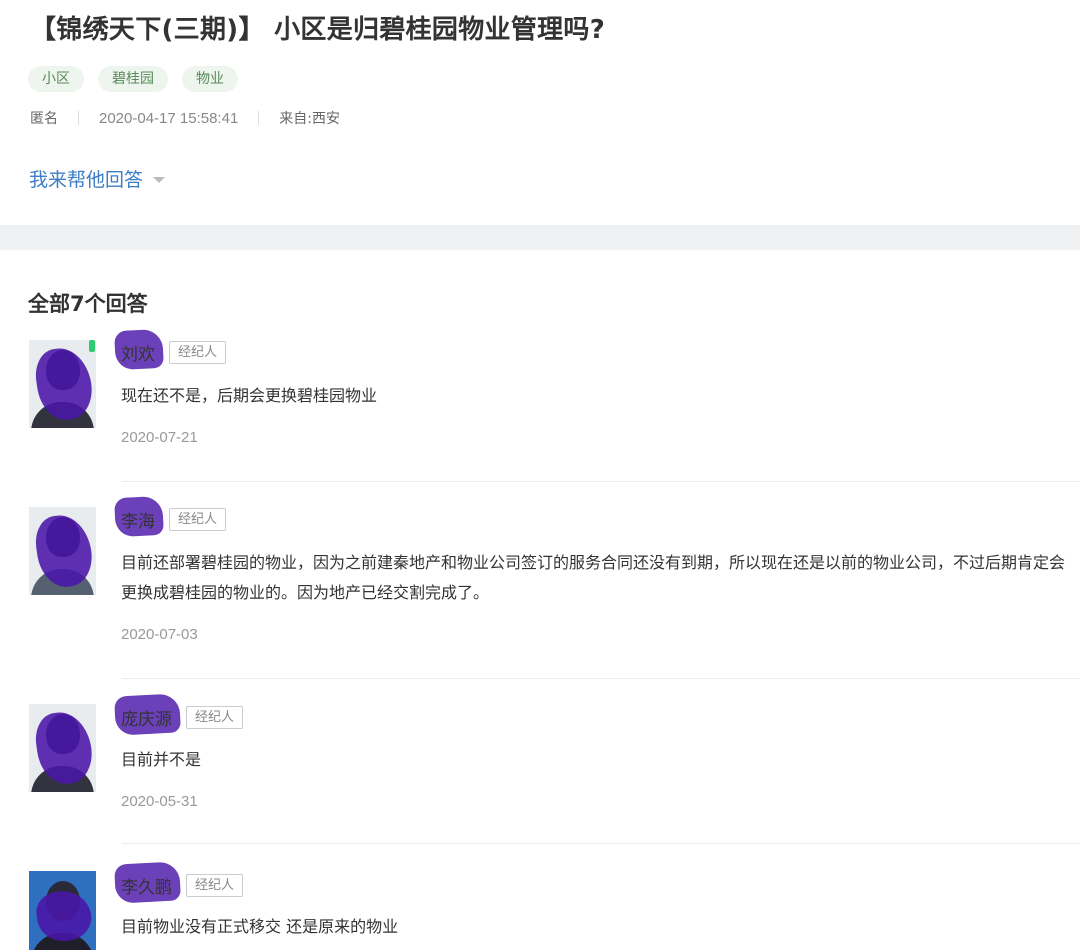  Describe the element at coordinates (318, 30) in the screenshot. I see `question-title: 【锦绣天下(三期)】 小区是归碧桂园物业管理吗?` at that location.